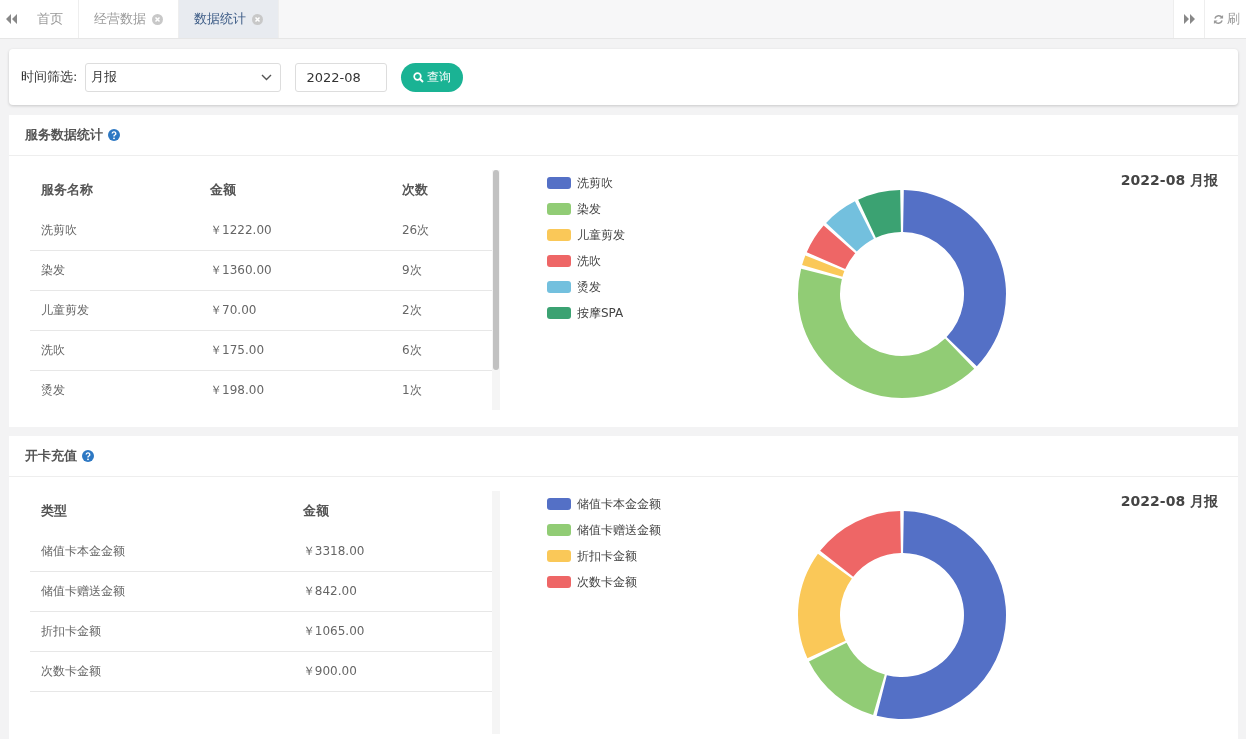 This screenshot has height=739, width=1246. I want to click on table-cell: 染发, so click(115, 270).